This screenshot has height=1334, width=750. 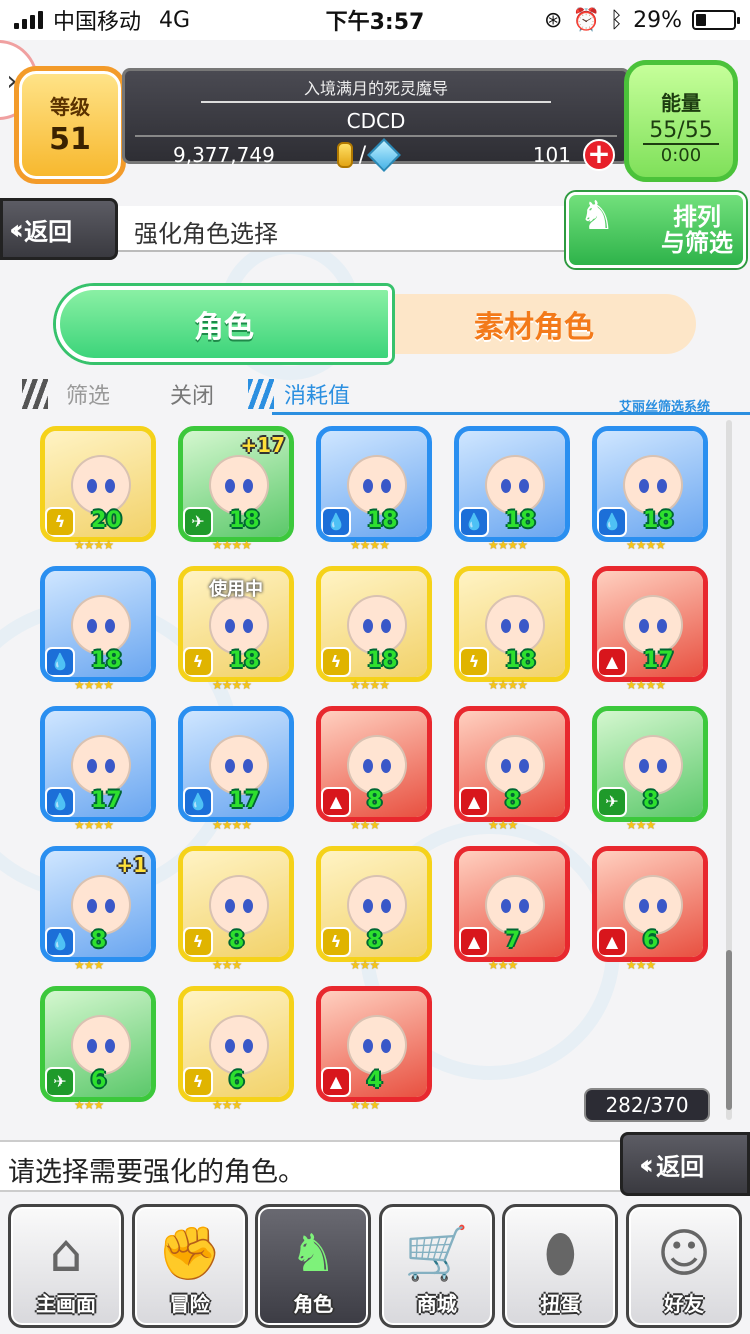 I want to click on character-card: ▲ 6 ★★★, so click(x=651, y=910).